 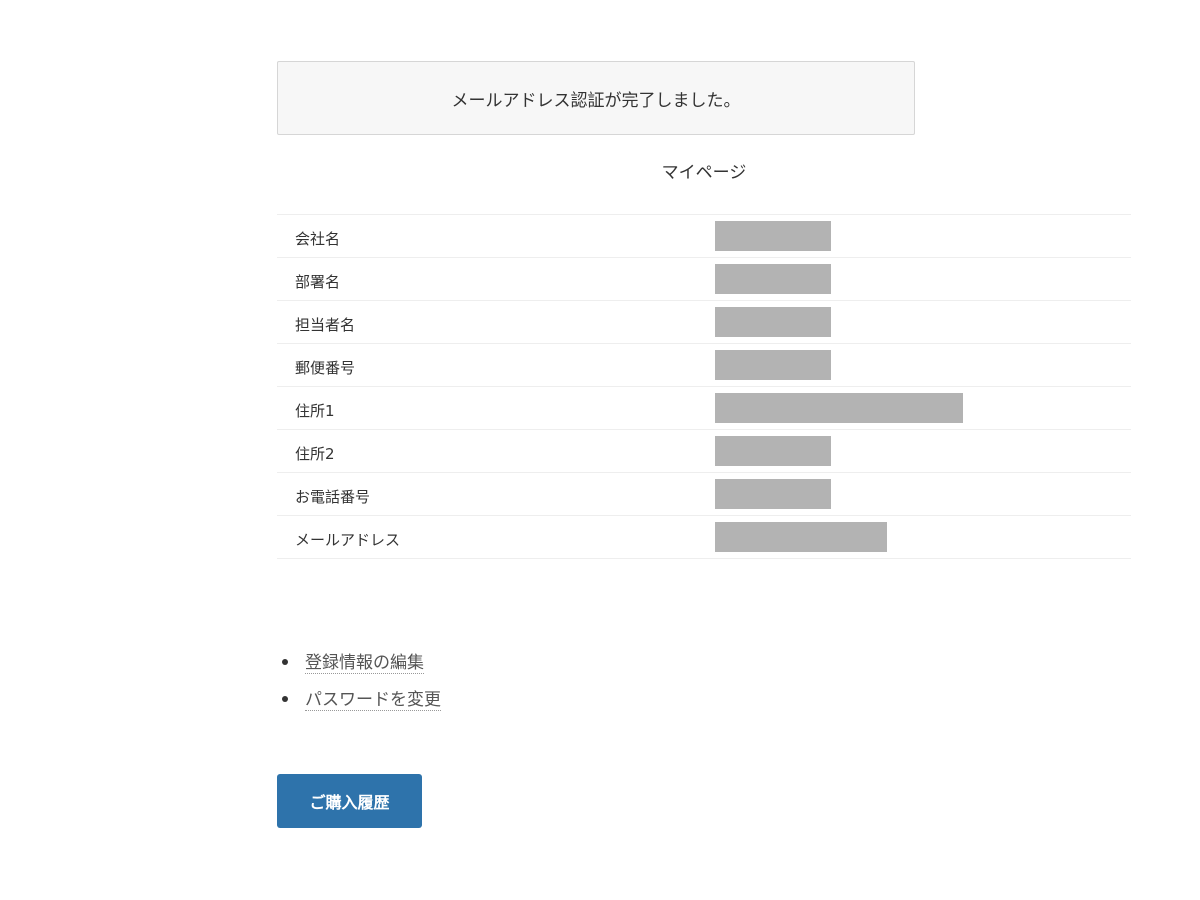 What do you see at coordinates (704, 279) in the screenshot?
I see `table-row-department: 部署名` at bounding box center [704, 279].